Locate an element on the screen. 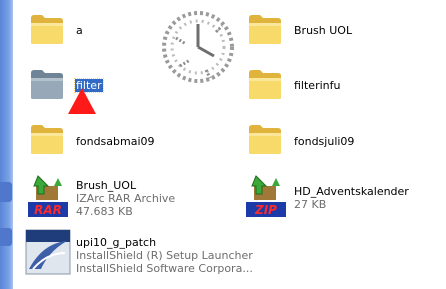 The image size is (446, 289). zip-badge: ZIP is located at coordinates (265, 210).